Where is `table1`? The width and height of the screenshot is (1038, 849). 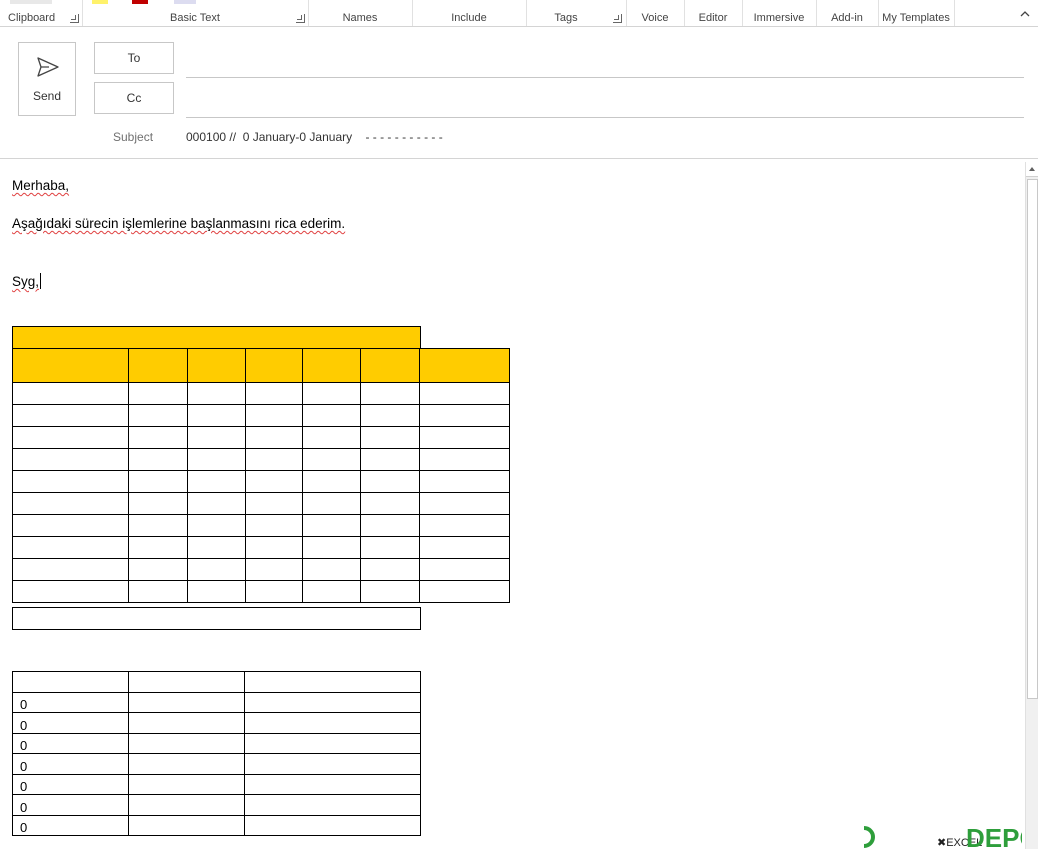
table1 is located at coordinates (261, 475).